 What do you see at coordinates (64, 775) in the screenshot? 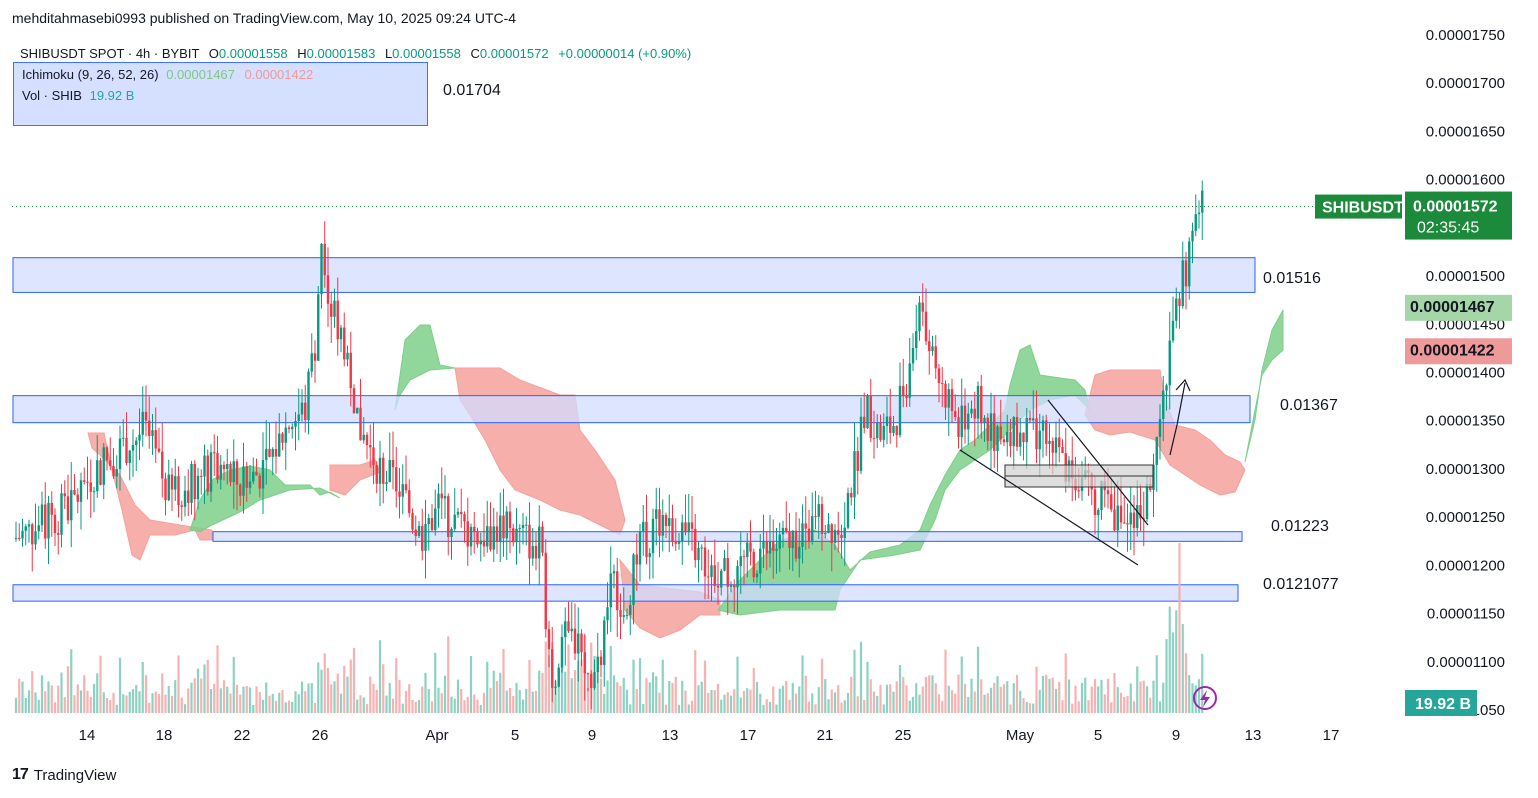
I see `tradingview-logo: 17 TradingView` at bounding box center [64, 775].